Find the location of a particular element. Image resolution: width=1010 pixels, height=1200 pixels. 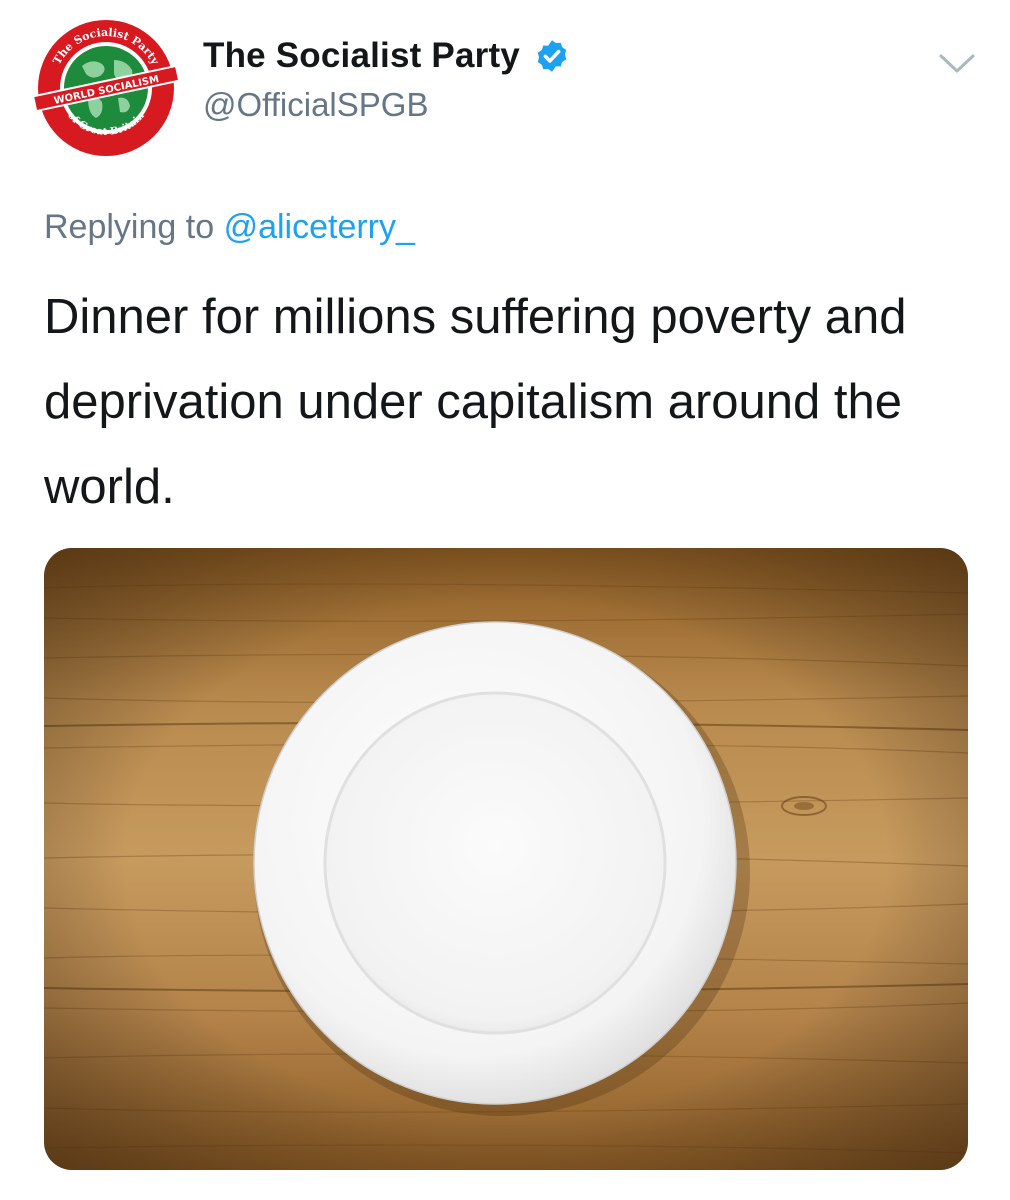

replying-to-label: Replying to is located at coordinates (129, 227).